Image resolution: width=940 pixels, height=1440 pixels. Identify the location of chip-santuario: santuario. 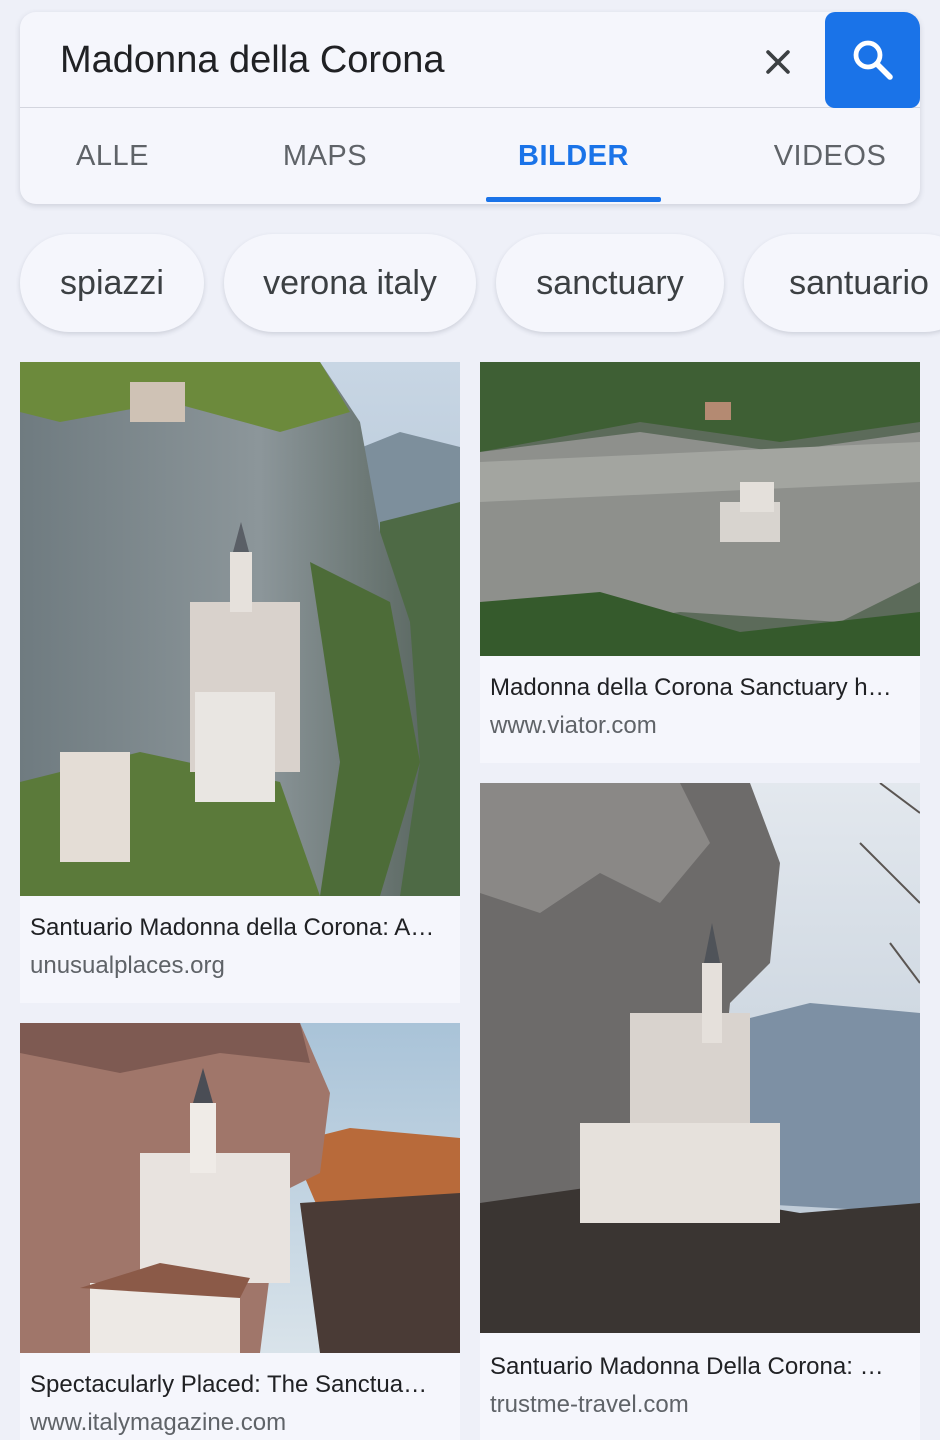
(842, 283).